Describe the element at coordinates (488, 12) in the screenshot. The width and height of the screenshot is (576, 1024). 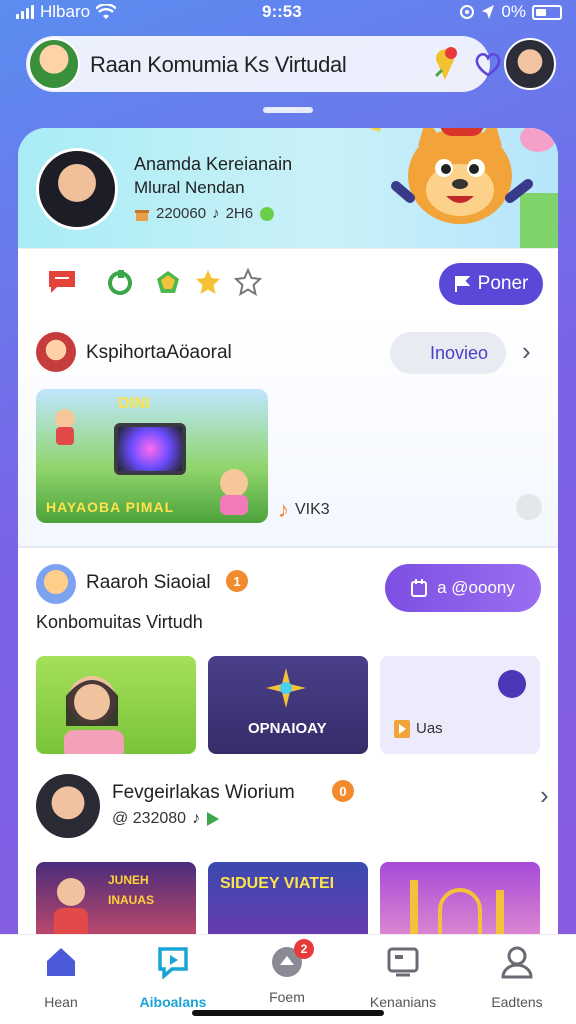
I see `location-icon` at that location.